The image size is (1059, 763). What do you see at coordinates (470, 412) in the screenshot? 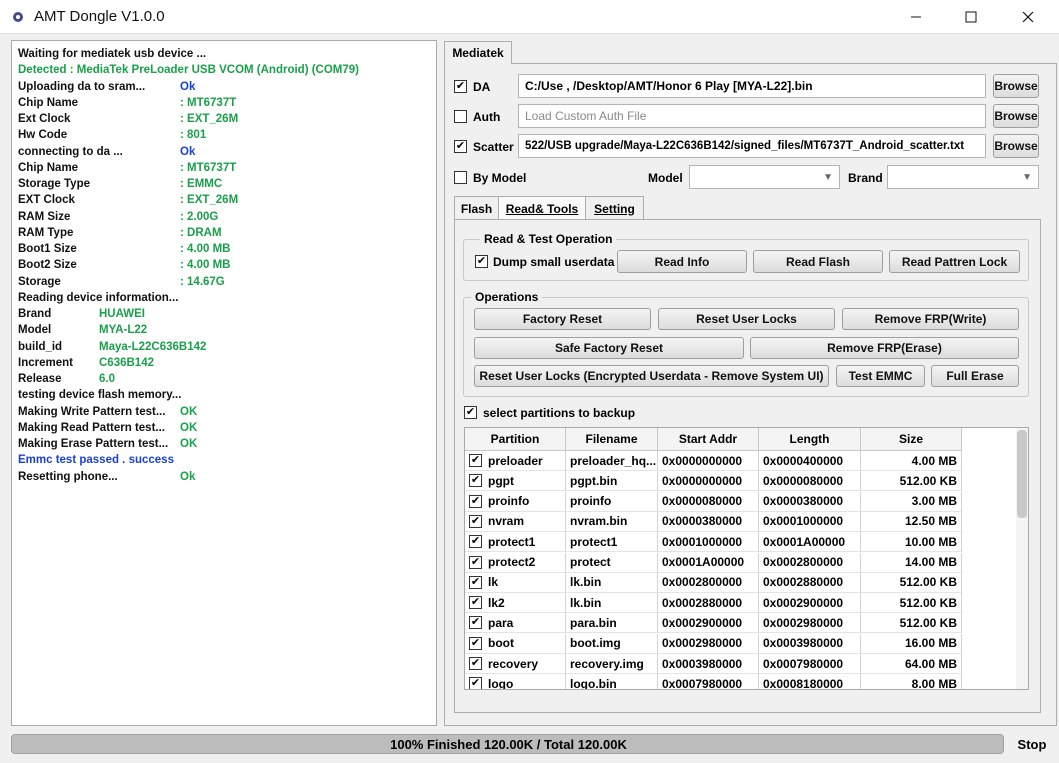
I see `backup-checkbox: ✔` at bounding box center [470, 412].